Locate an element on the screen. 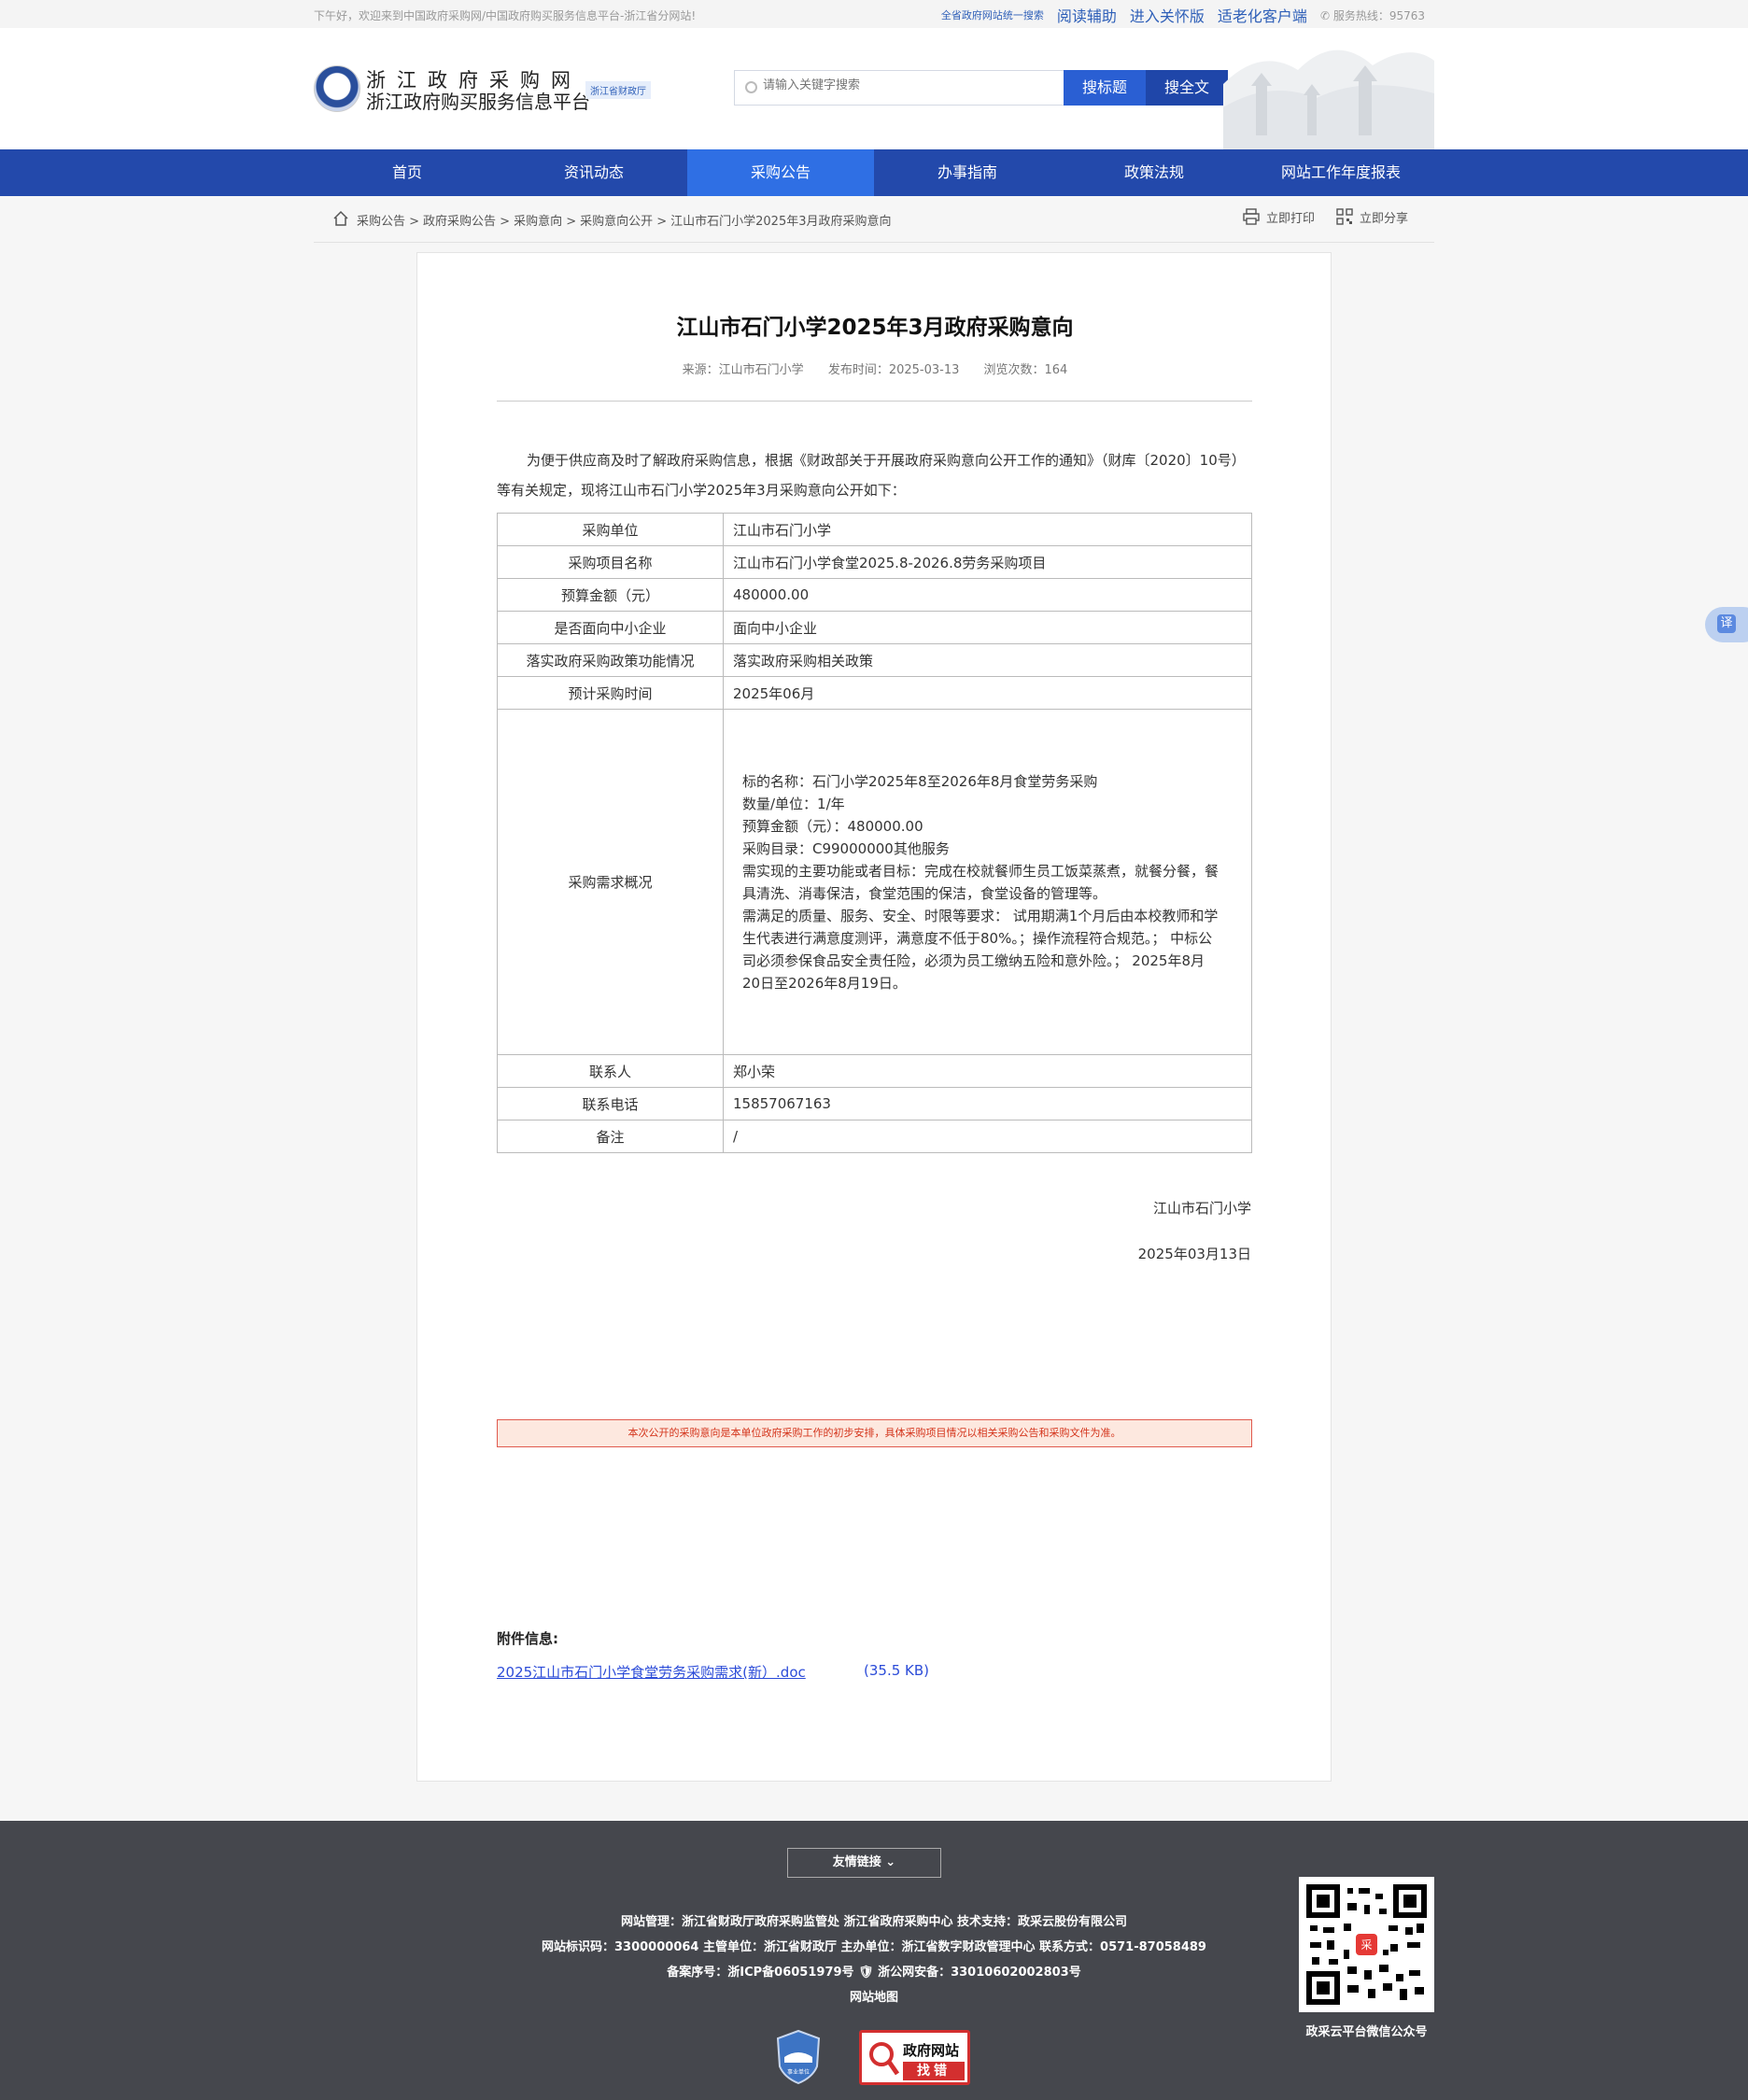 Image resolution: width=1748 pixels, height=2100 pixels. table-row: 备注 / is located at coordinates (874, 1136).